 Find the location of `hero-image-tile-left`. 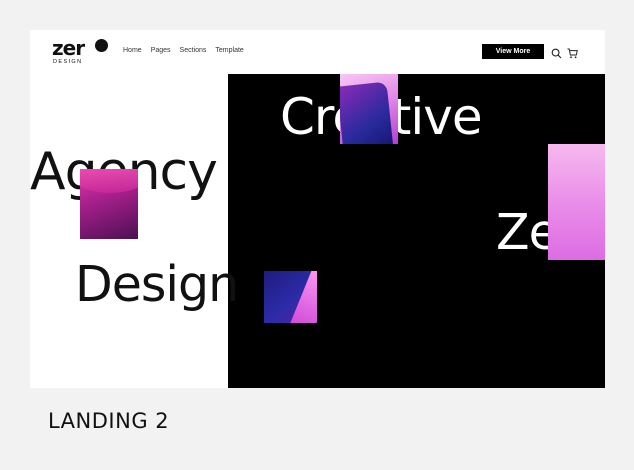

hero-image-tile-left is located at coordinates (109, 204).